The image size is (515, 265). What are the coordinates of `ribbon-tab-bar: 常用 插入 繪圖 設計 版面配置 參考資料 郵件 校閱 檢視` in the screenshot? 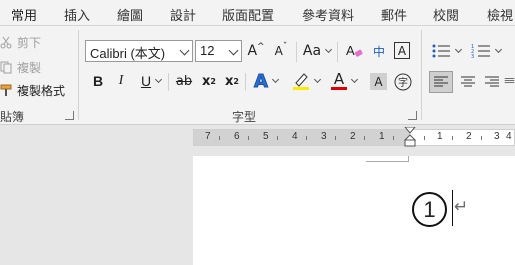 It's located at (257, 14).